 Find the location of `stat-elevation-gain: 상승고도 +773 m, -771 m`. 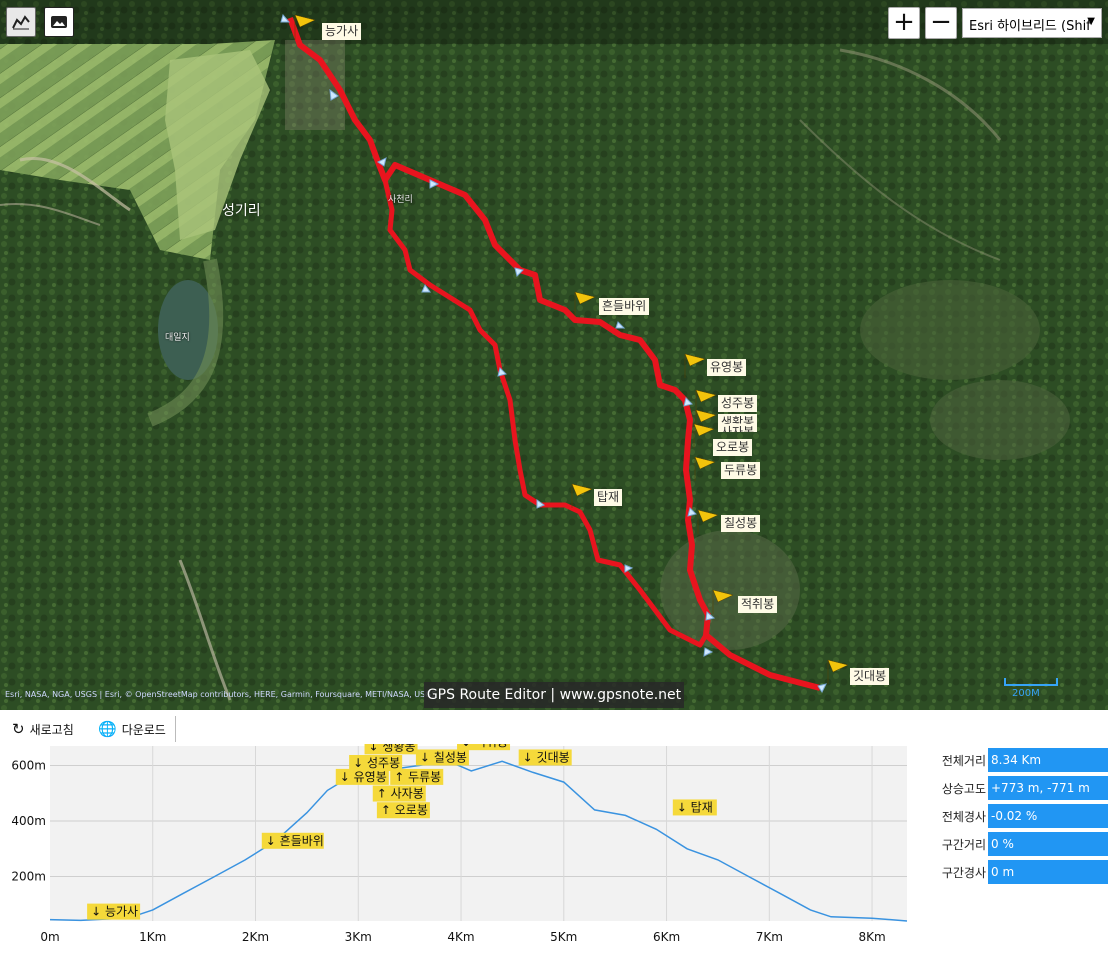

stat-elevation-gain: 상승고도 +773 m, -771 m is located at coordinates (1019, 788).